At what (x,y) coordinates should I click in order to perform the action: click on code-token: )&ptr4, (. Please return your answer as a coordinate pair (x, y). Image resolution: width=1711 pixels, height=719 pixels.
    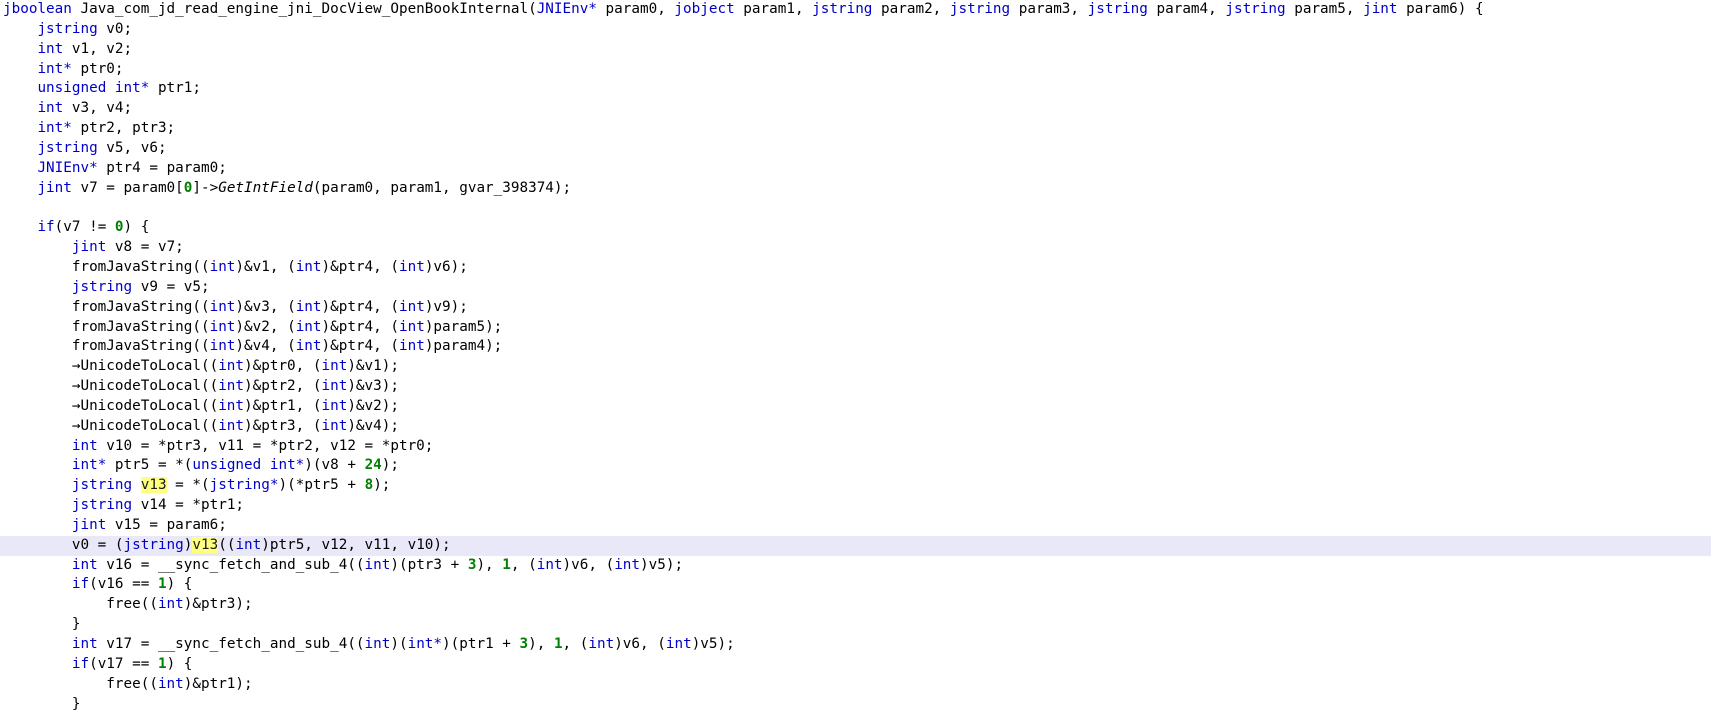
    Looking at the image, I should click on (360, 346).